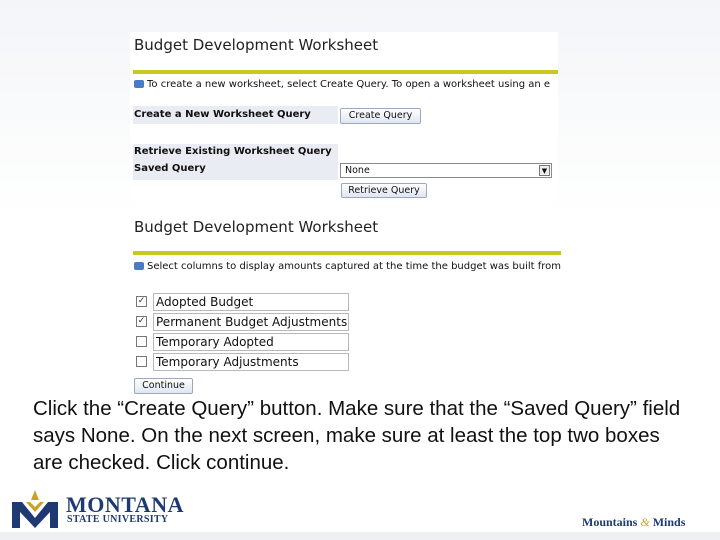 The image size is (720, 540). I want to click on footer-band, so click(360, 536).